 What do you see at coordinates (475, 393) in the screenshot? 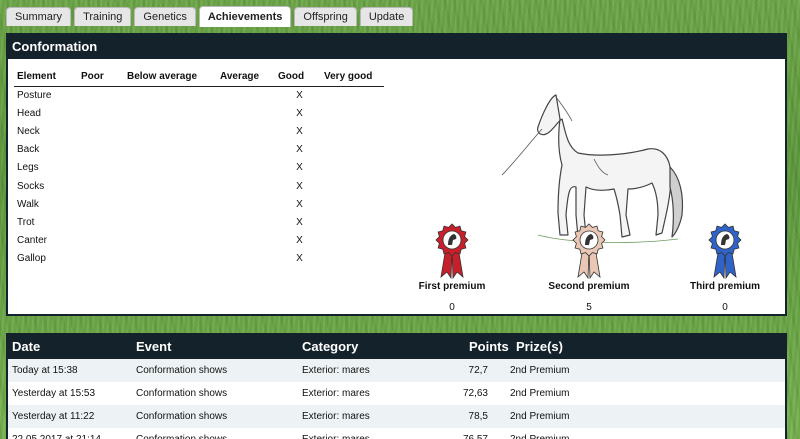
I see `show-cell-points: 72,63` at bounding box center [475, 393].